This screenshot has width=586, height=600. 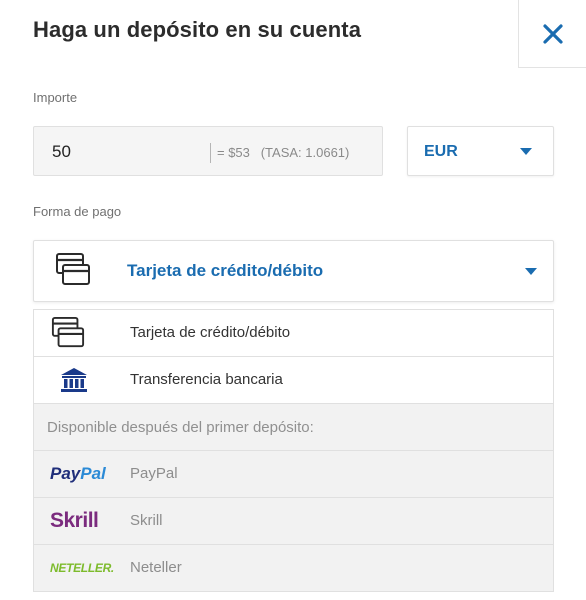 I want to click on rate-divider, so click(x=210, y=153).